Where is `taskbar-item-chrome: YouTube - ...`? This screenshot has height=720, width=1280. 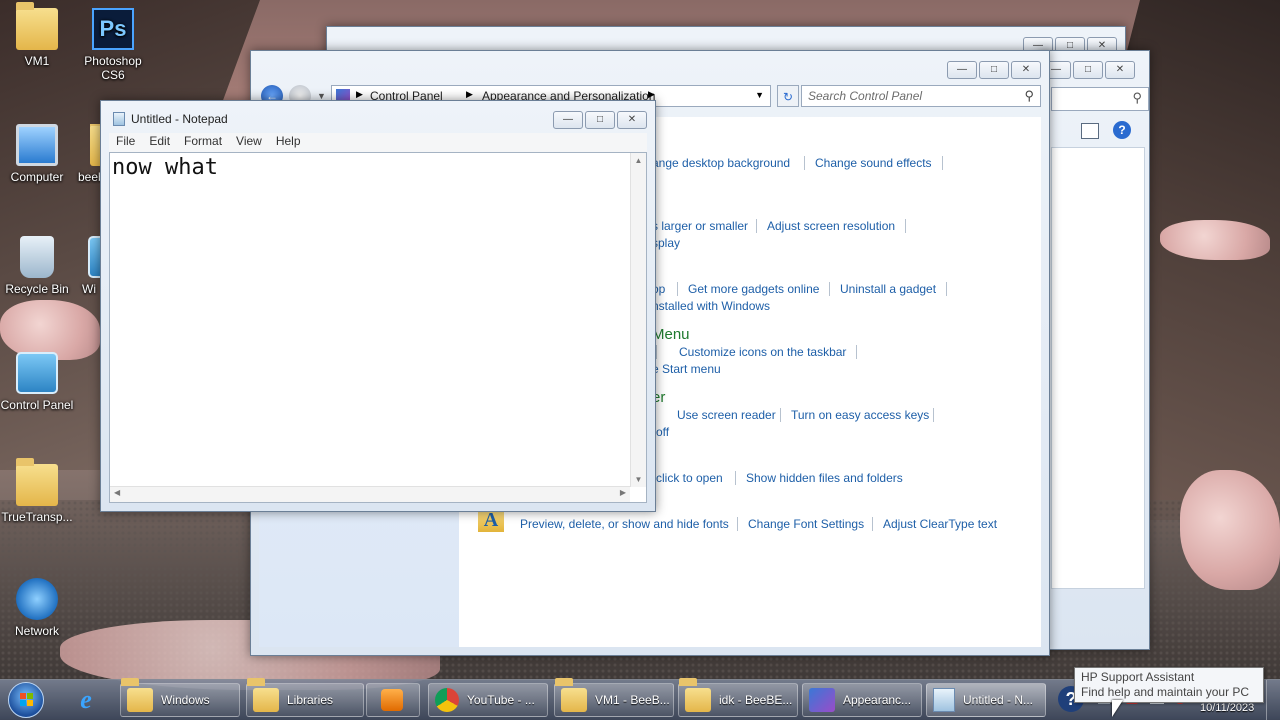 taskbar-item-chrome: YouTube - ... is located at coordinates (488, 700).